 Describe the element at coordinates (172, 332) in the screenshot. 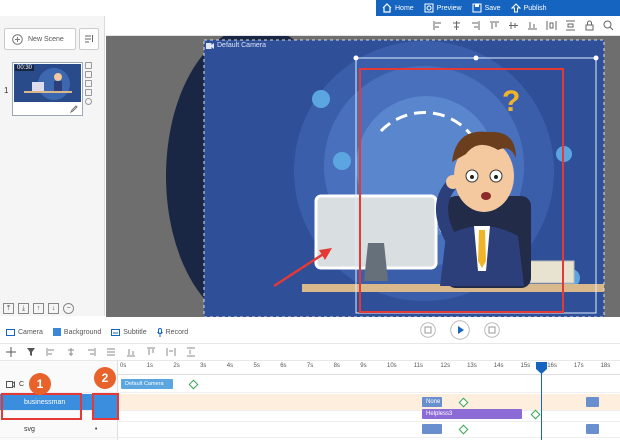

I see `tab-record: Record` at that location.